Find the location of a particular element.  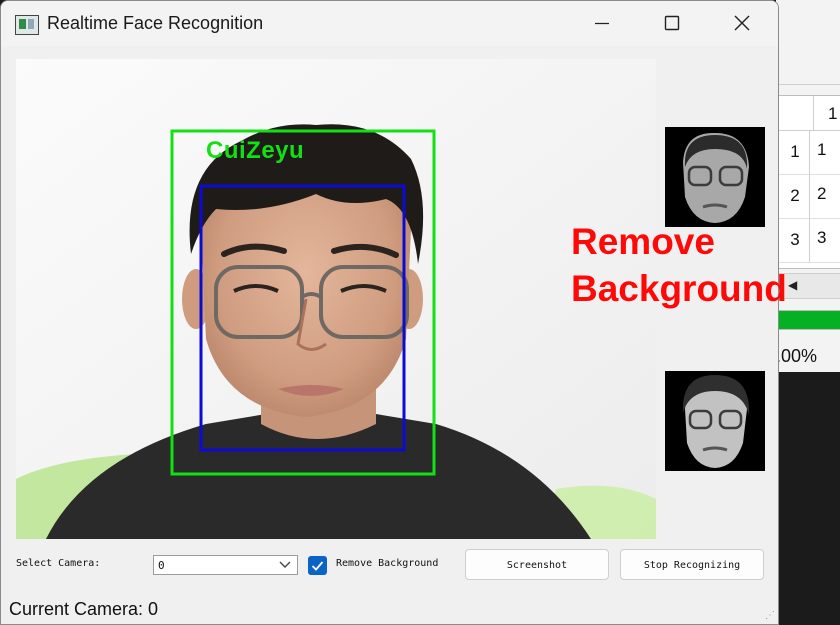

background-table-header: 1 is located at coordinates (808, 113).